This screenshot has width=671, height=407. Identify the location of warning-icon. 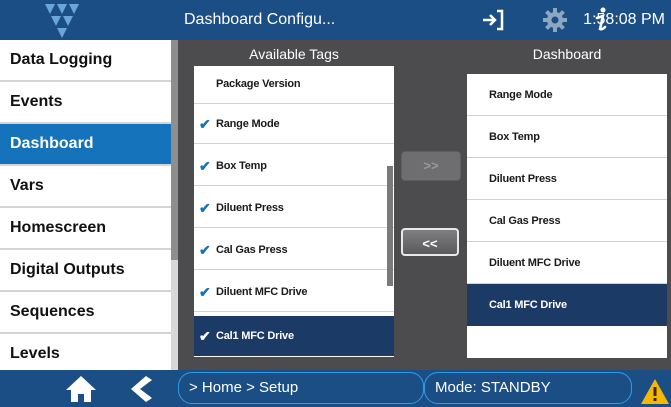
(655, 391).